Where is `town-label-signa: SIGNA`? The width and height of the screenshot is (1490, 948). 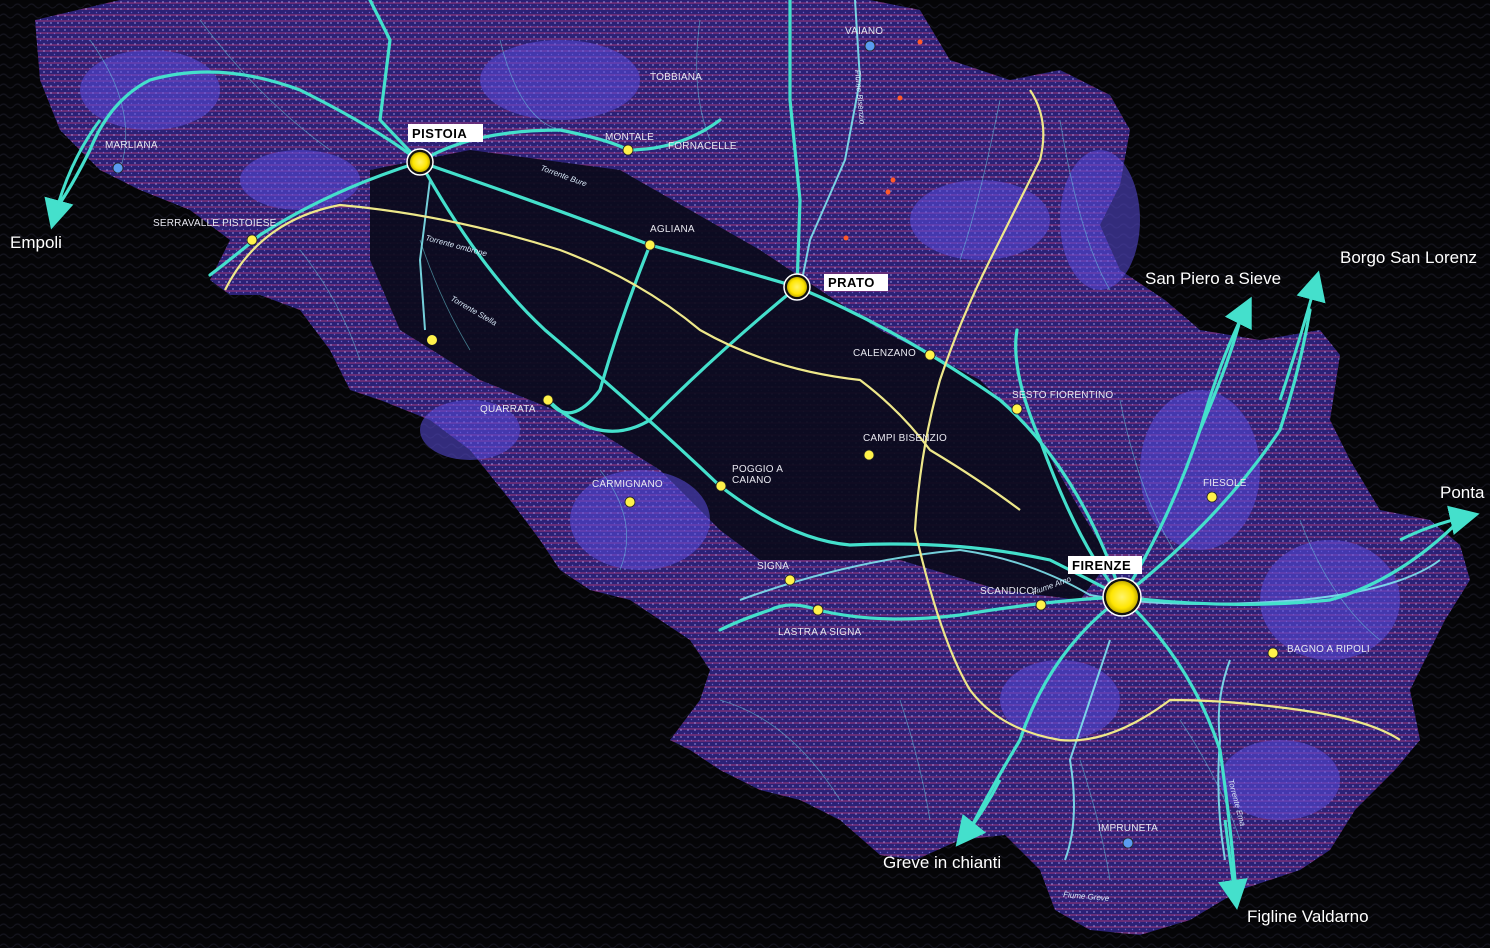 town-label-signa: SIGNA is located at coordinates (773, 566).